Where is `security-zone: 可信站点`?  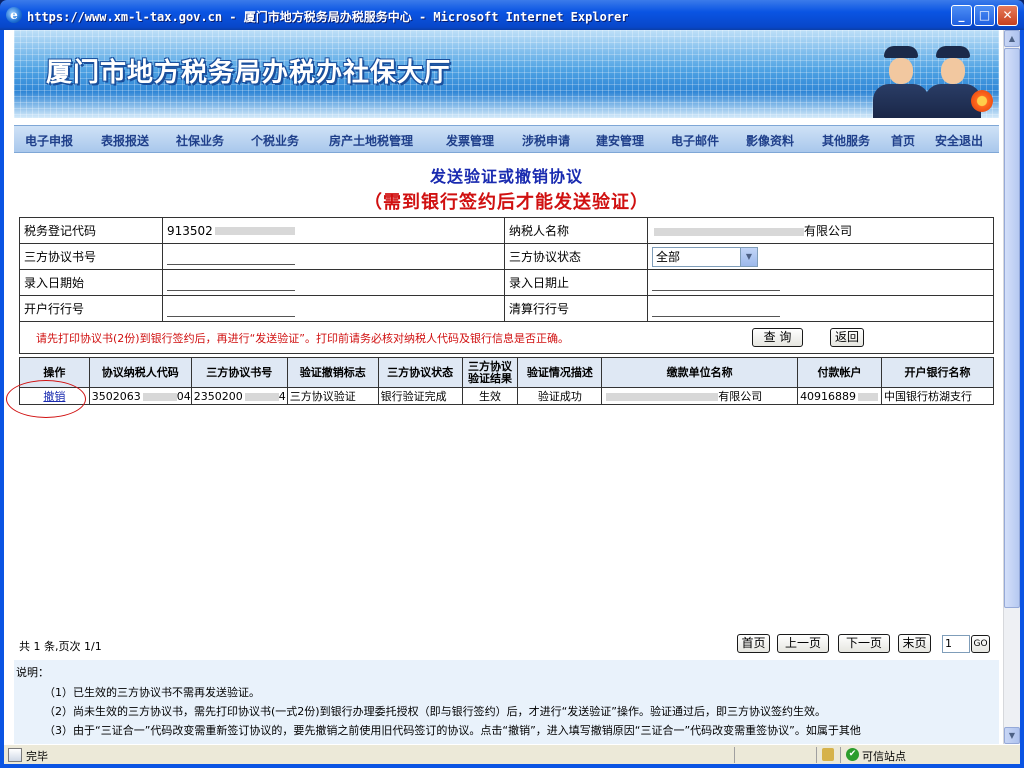
security-zone: 可信站点 is located at coordinates (884, 756).